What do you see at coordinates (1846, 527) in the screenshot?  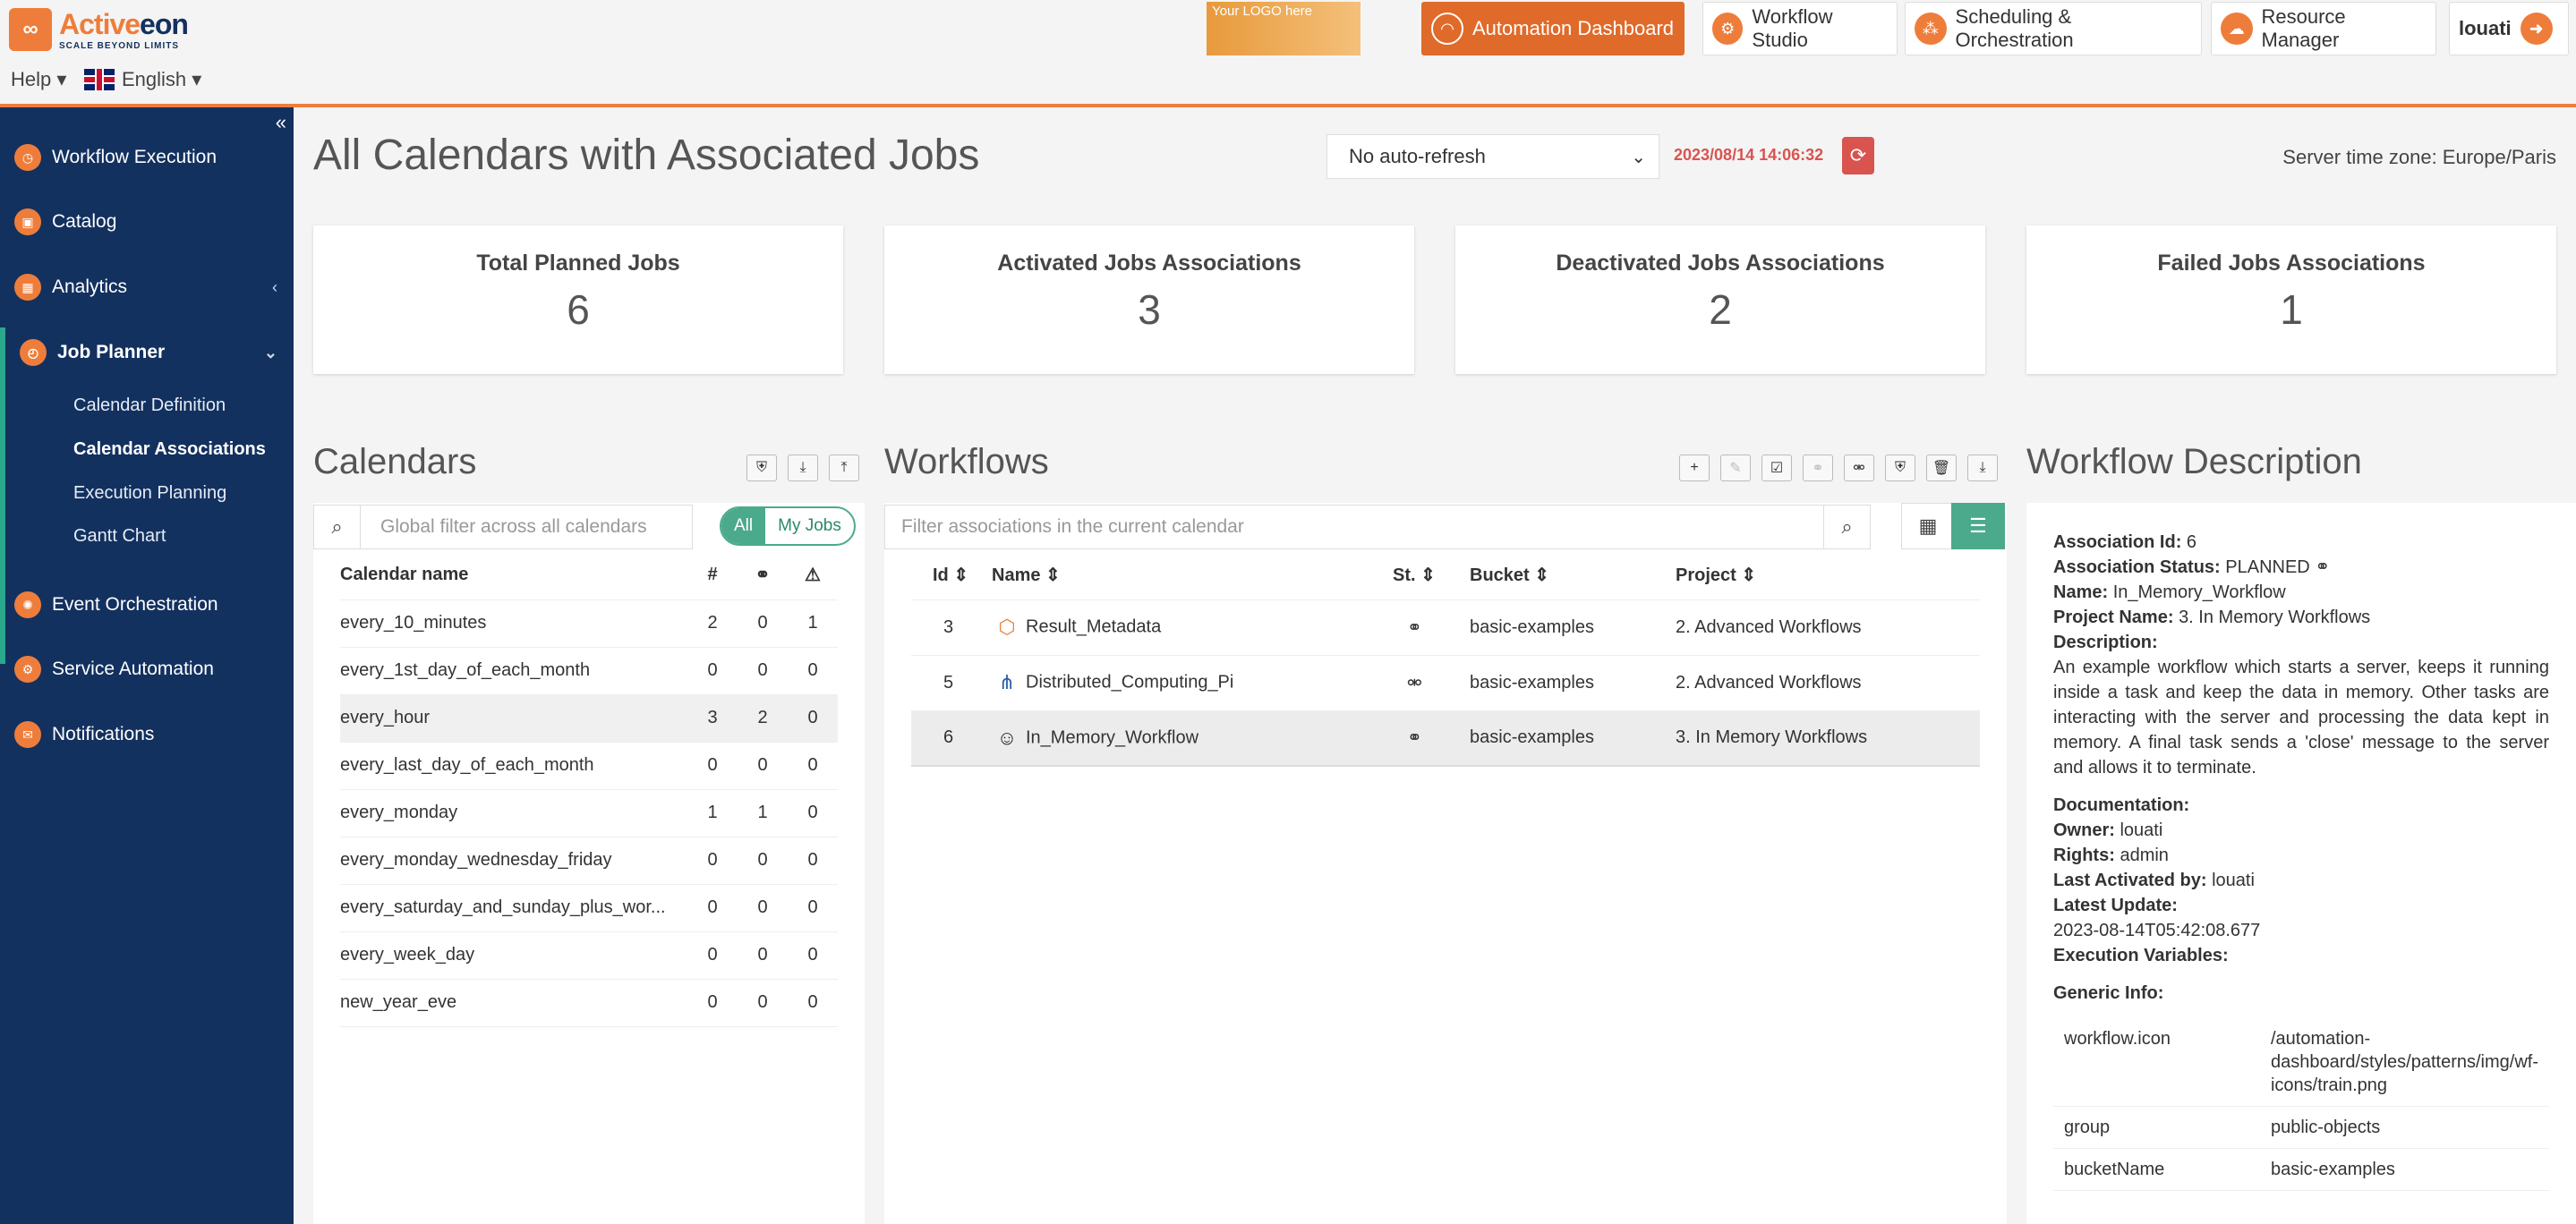 I see `search-icon: ⌕` at bounding box center [1846, 527].